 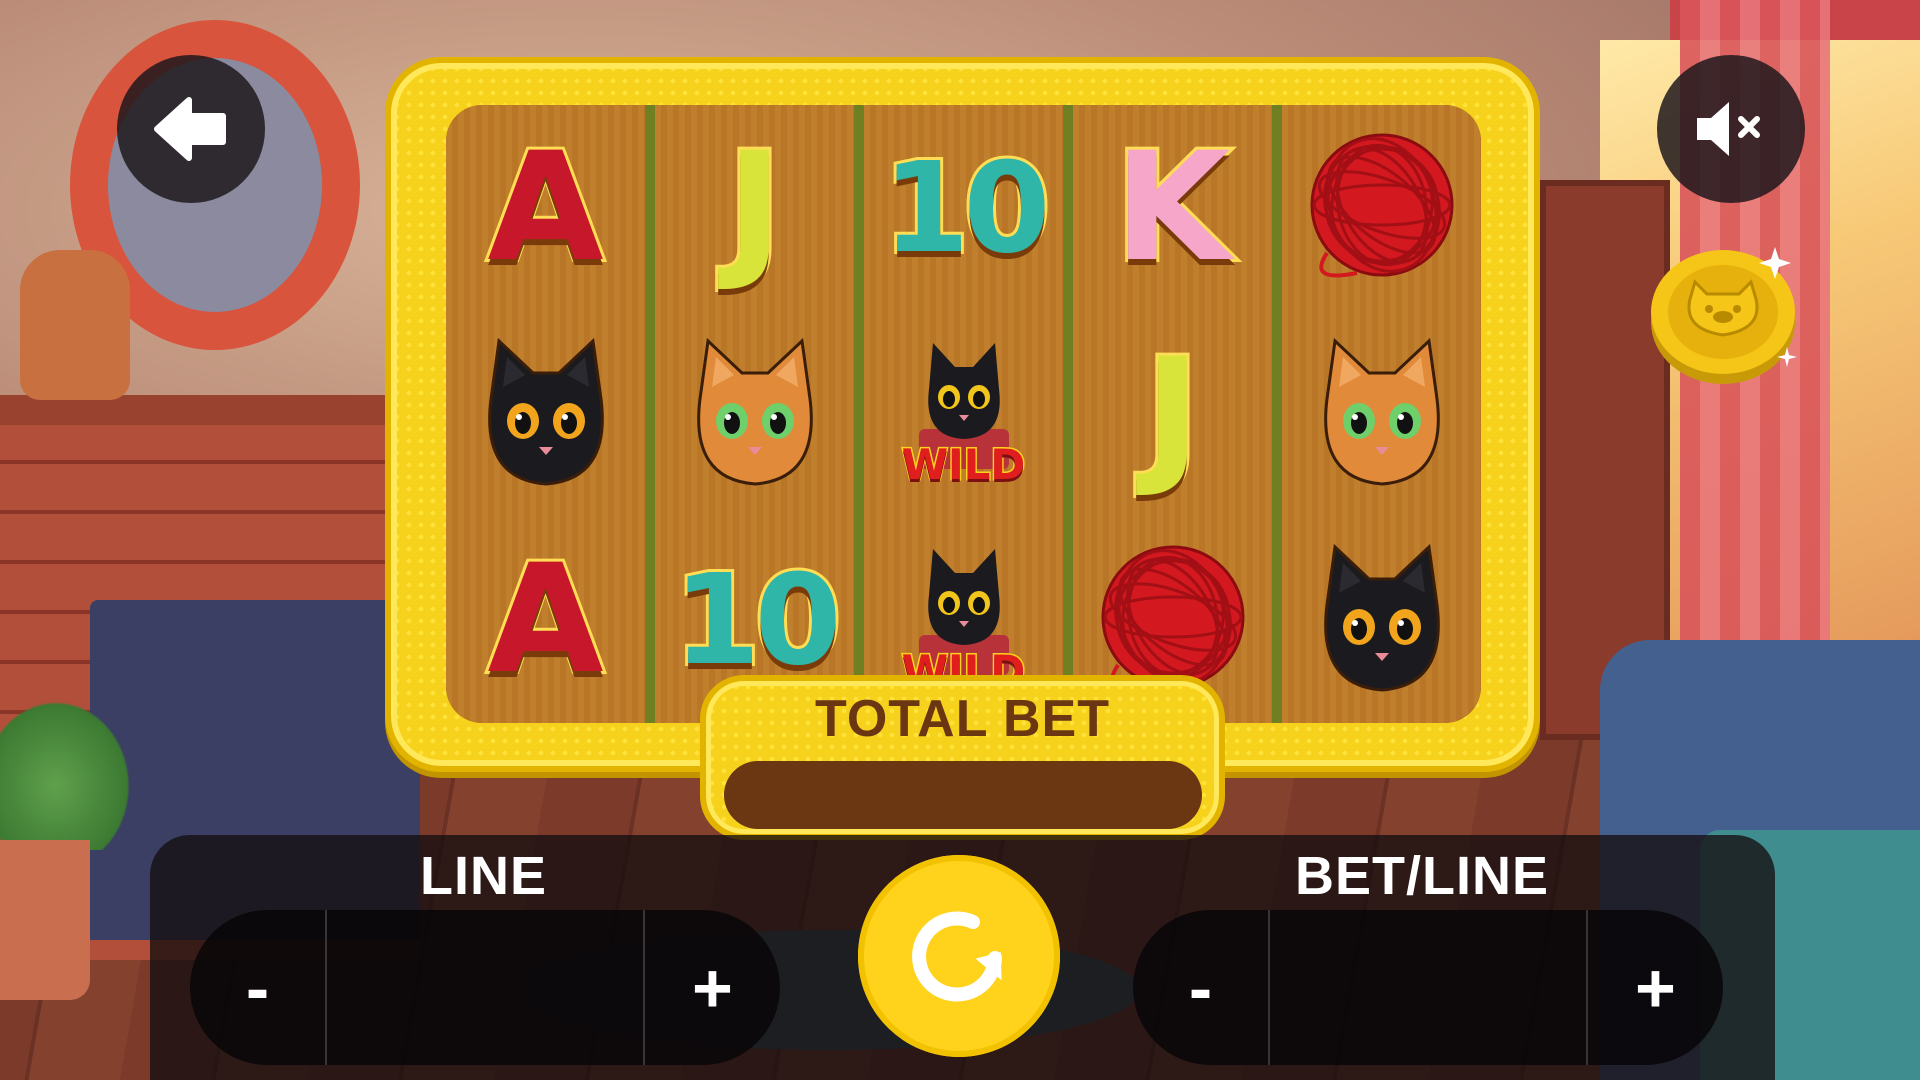 I want to click on total-bet-panel: TOTAL BET, so click(x=962, y=757).